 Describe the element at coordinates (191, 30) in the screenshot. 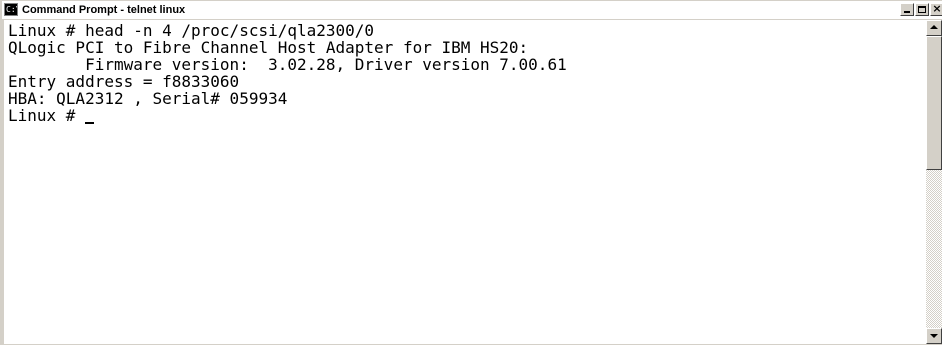

I see `console-line: Linux # head -n 4 /proc/scsi/qla2300/0` at that location.